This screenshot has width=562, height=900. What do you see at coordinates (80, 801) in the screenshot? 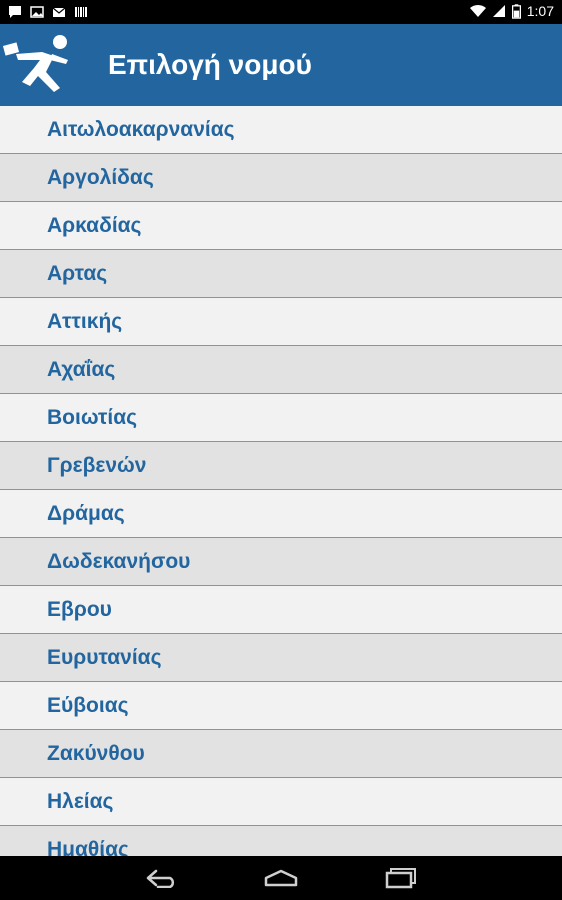
I see `list-item-label: Ηλείας` at bounding box center [80, 801].